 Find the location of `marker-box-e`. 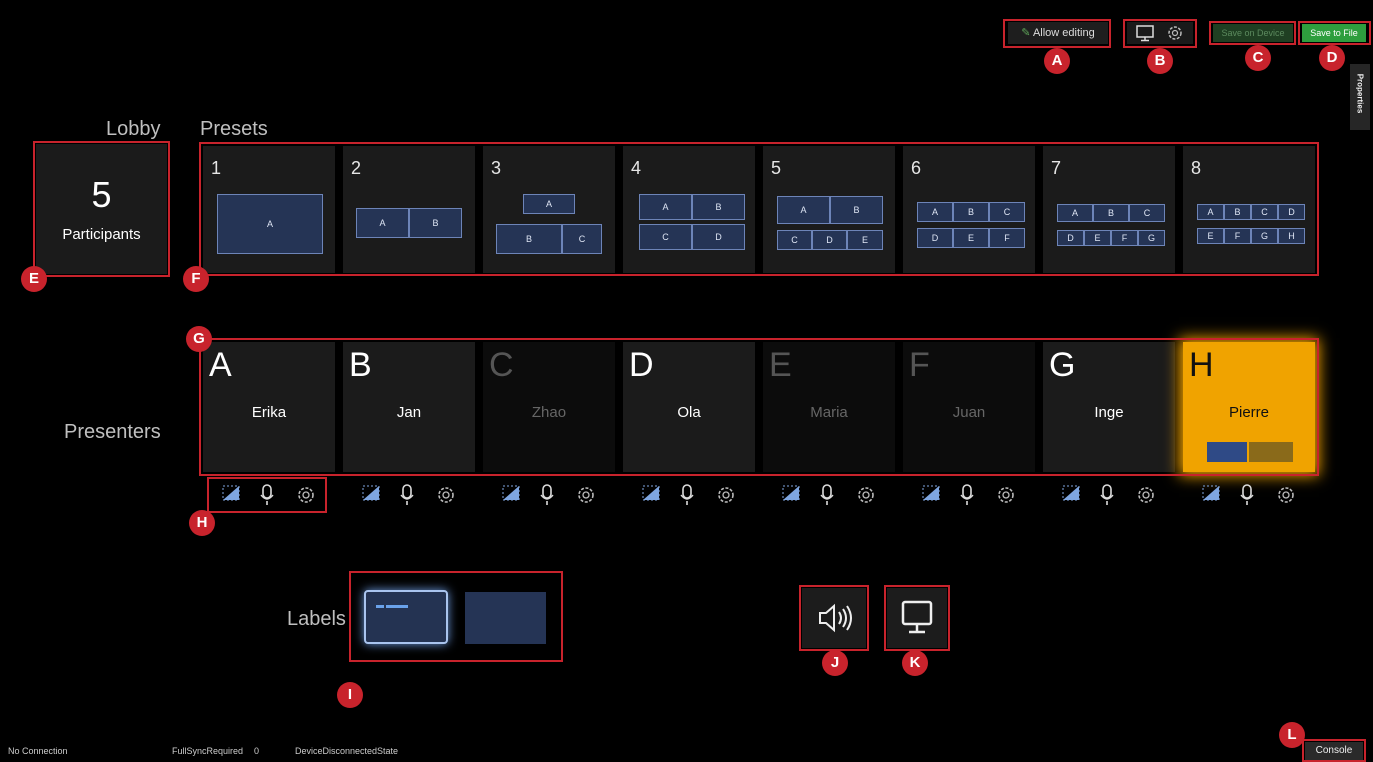

marker-box-e is located at coordinates (101, 209).